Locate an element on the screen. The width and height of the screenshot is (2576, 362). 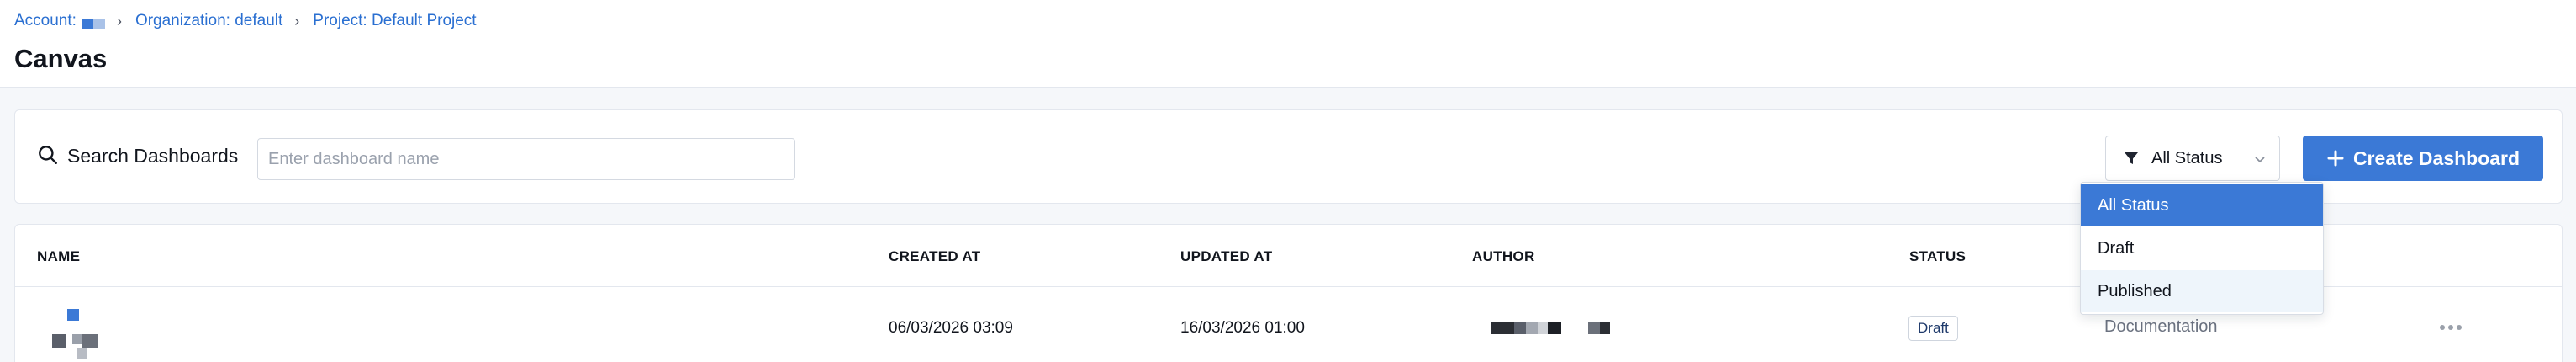
status-dropdown-menu: All Status Draft Published is located at coordinates (2202, 248).